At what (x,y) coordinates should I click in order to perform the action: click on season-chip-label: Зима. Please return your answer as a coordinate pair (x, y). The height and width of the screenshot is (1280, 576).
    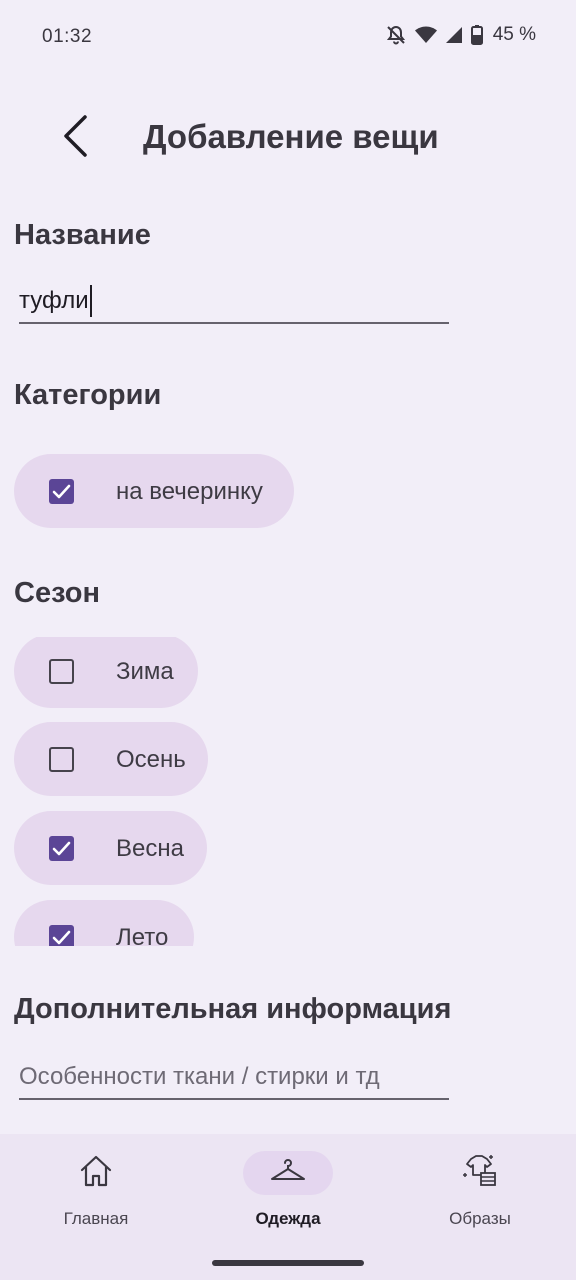
    Looking at the image, I should click on (145, 671).